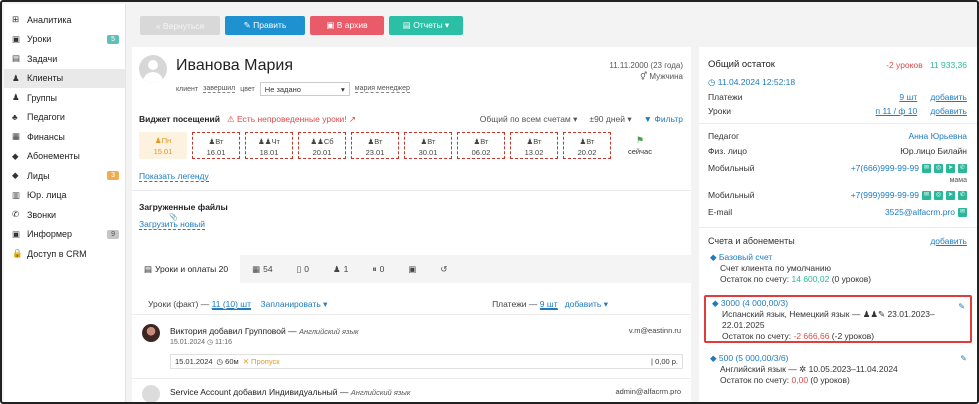 The image size is (979, 404). Describe the element at coordinates (948, 97) in the screenshot. I see `add-payment-link: добавить` at that location.